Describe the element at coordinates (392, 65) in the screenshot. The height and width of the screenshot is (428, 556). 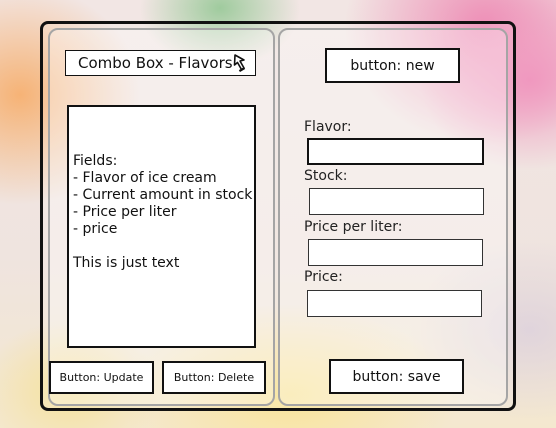
I see `new-button: button: new` at that location.